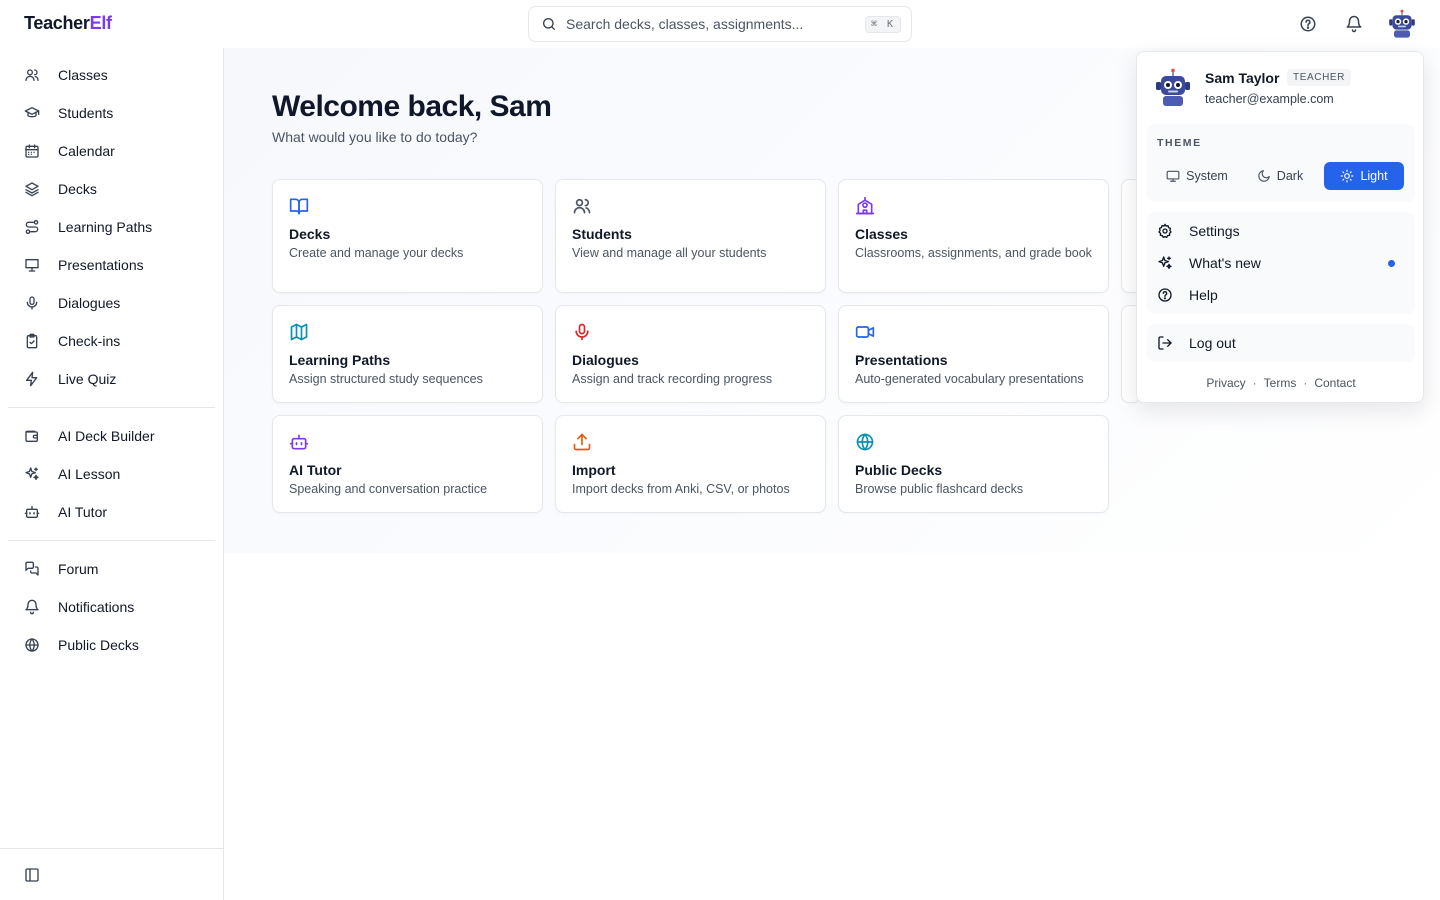 The height and width of the screenshot is (900, 1440). I want to click on settings-menu-item: Settings, so click(1281, 231).